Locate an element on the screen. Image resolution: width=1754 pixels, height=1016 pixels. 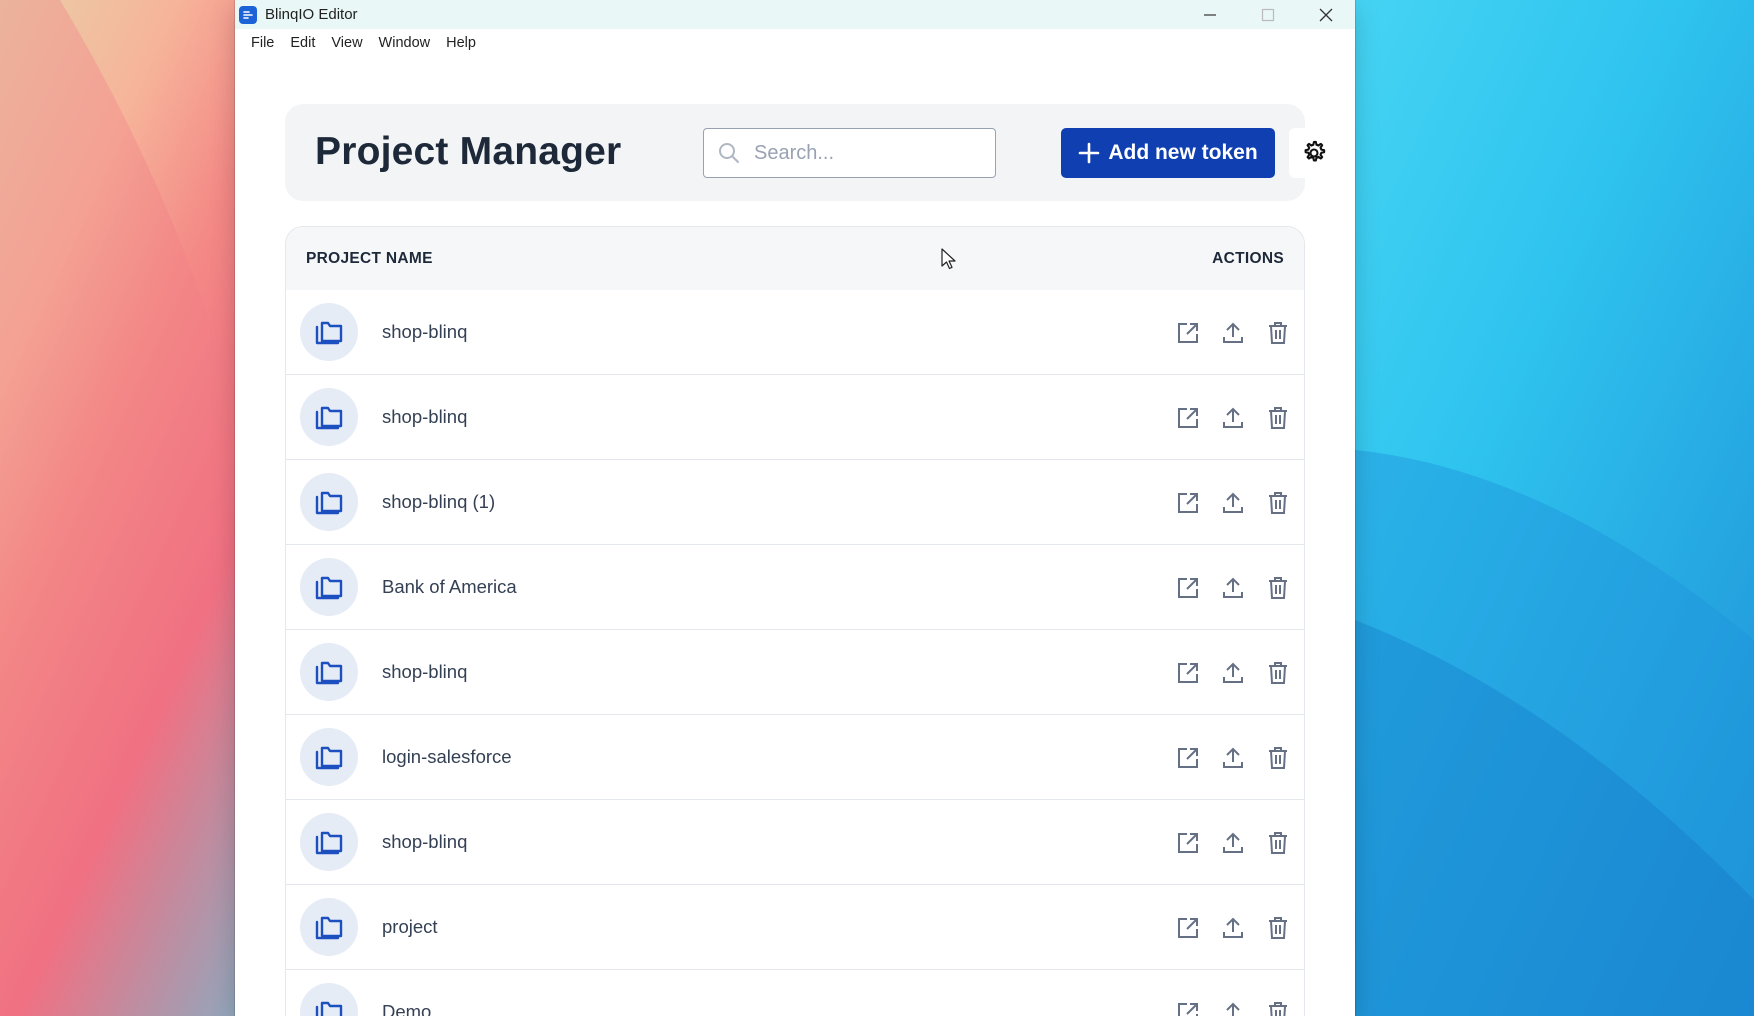
table-header: PROJECT NAME ACTIONS is located at coordinates (795, 258).